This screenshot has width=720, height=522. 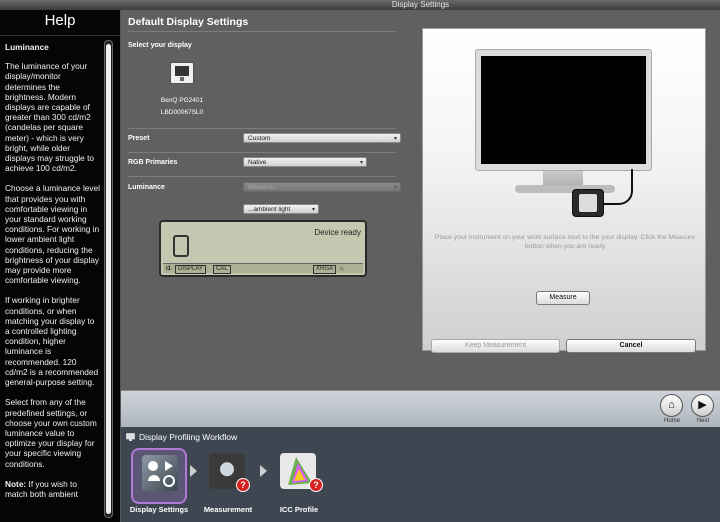 I want to click on workflow-step-icc-profile: ?, so click(x=299, y=476).